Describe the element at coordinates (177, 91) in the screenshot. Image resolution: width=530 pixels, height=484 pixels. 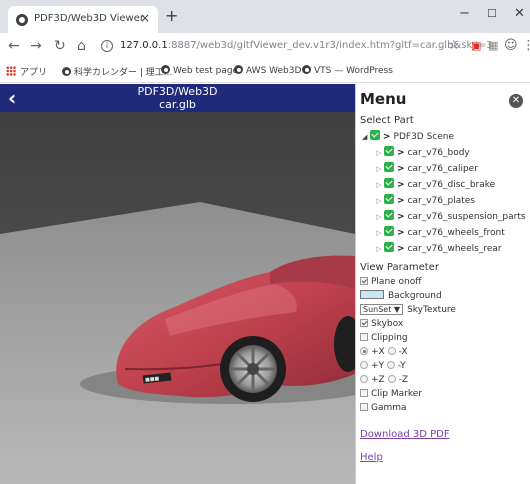
I see `header-title: PDF3D/Web3D` at that location.